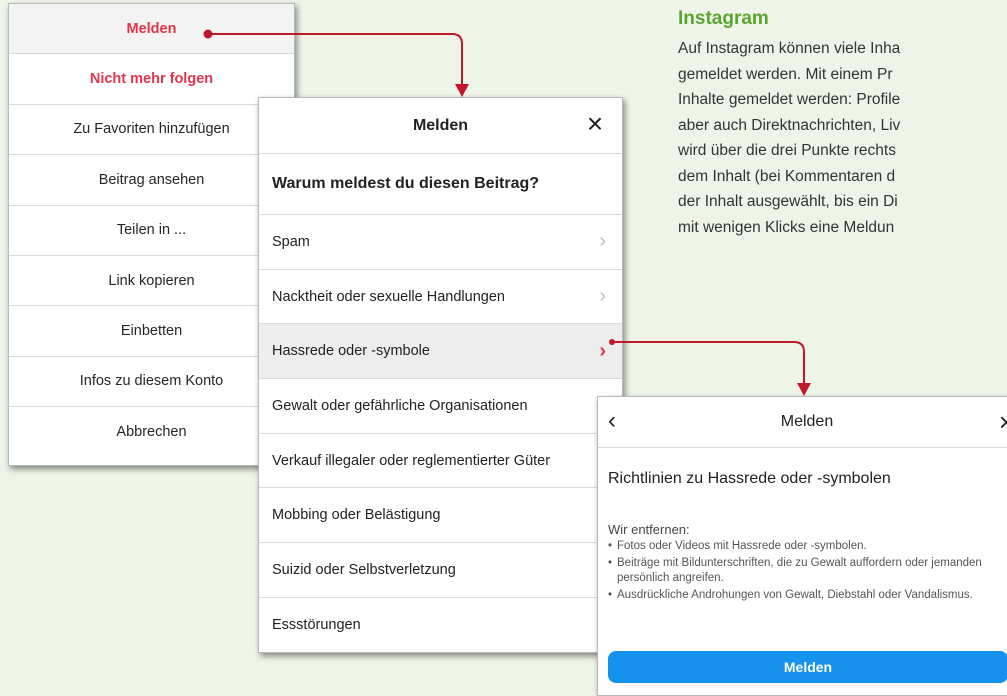 This screenshot has height=696, width=1007. What do you see at coordinates (151, 382) in the screenshot?
I see `menu-item-account-info: Infos zu diesem Konto` at bounding box center [151, 382].